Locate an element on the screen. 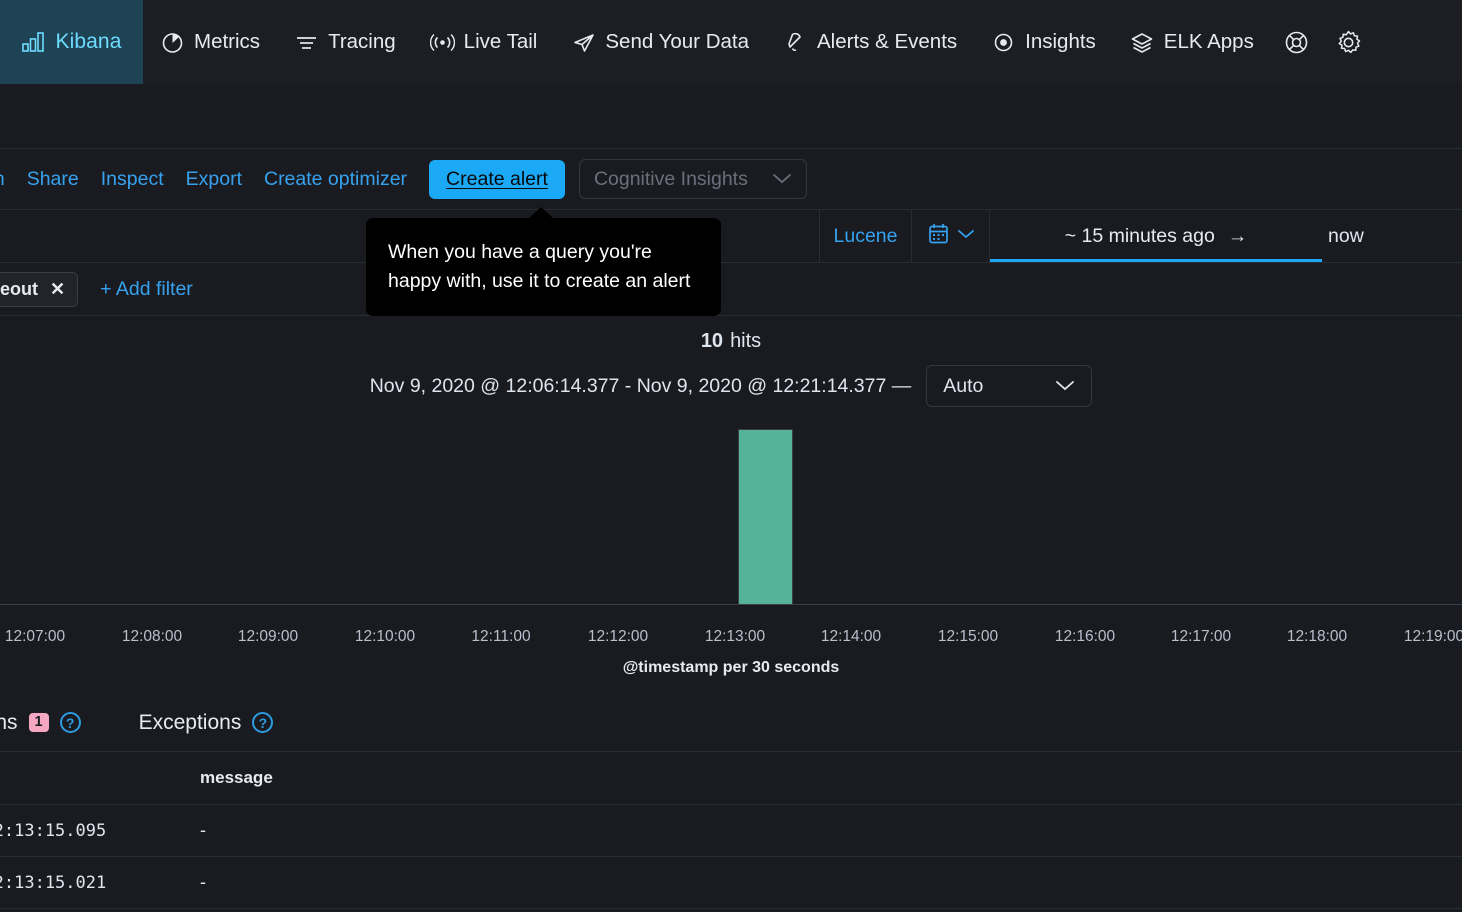 The image size is (1462, 912). nav-item-live-tail: Live Tail is located at coordinates (484, 42).